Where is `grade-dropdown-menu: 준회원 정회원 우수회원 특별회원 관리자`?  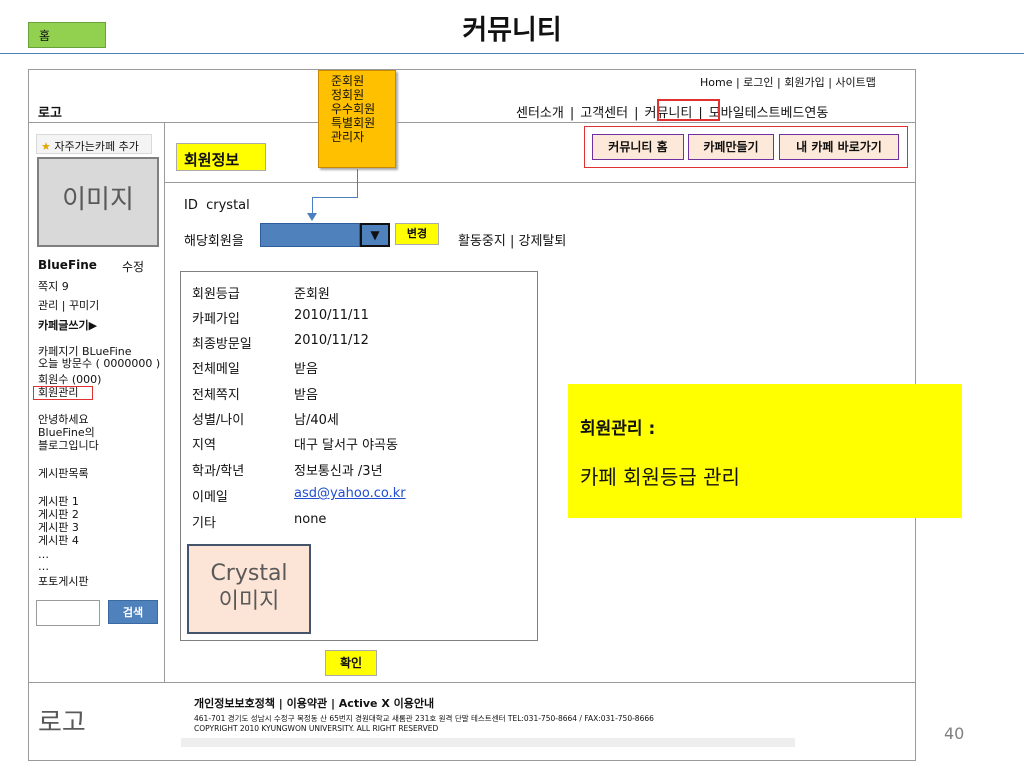 grade-dropdown-menu: 준회원 정회원 우수회원 특별회원 관리자 is located at coordinates (357, 119).